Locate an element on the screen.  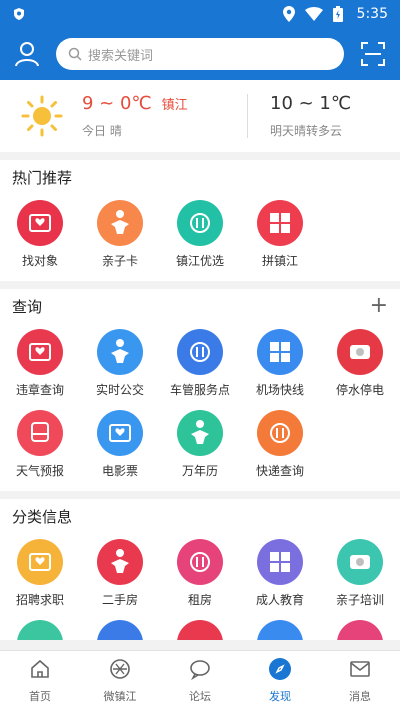
query-item: 天气预报 is located at coordinates (40, 444).